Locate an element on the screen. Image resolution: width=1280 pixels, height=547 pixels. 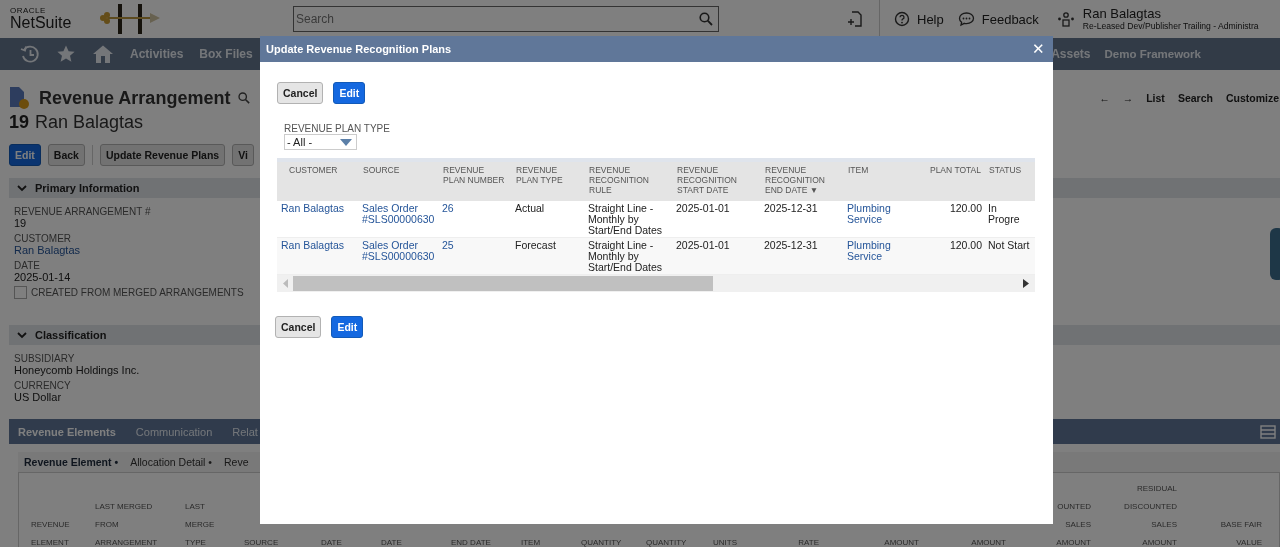
field-label: CUSTOMER is located at coordinates (43, 239).